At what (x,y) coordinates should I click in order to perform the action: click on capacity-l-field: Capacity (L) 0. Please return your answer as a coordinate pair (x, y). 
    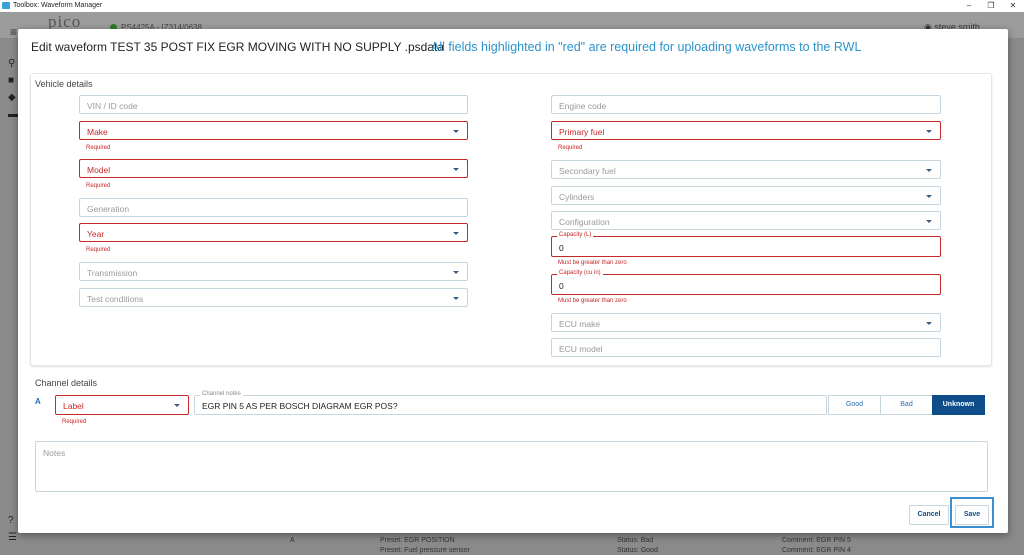
    Looking at the image, I should click on (746, 244).